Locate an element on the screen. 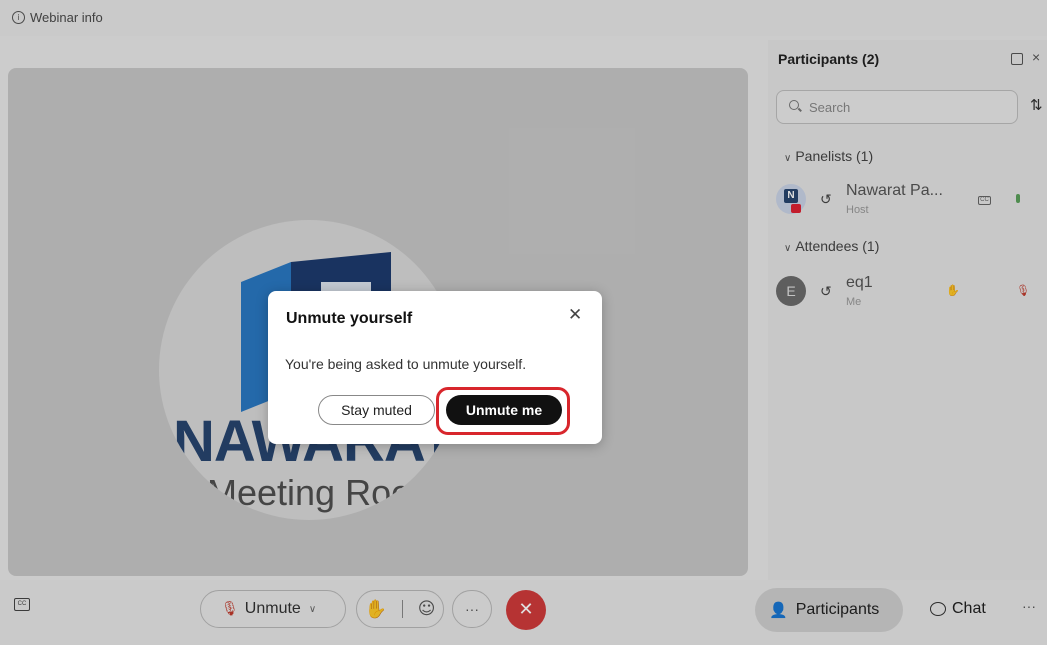 The width and height of the screenshot is (1047, 645). dialog-title: Unmute yourself is located at coordinates (349, 318).